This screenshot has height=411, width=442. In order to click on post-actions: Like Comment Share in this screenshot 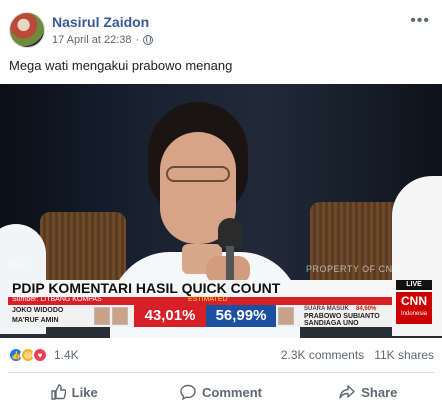, I will do `click(221, 392)`.